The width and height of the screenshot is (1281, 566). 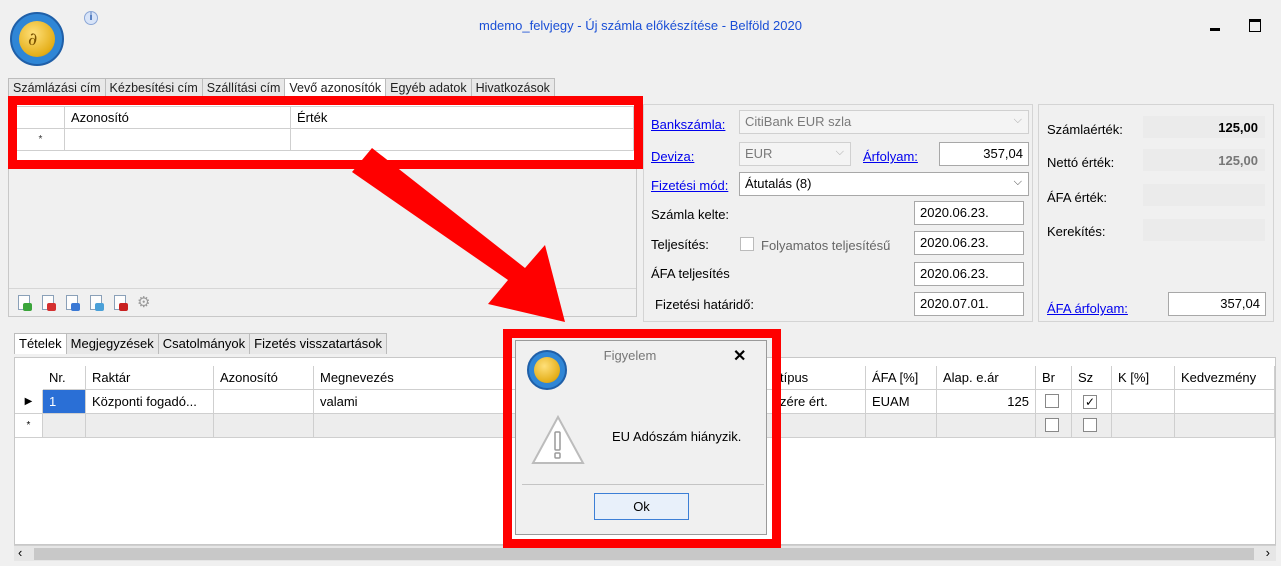 What do you see at coordinates (984, 154) in the screenshot?
I see `arfolyam-input: 357,04` at bounding box center [984, 154].